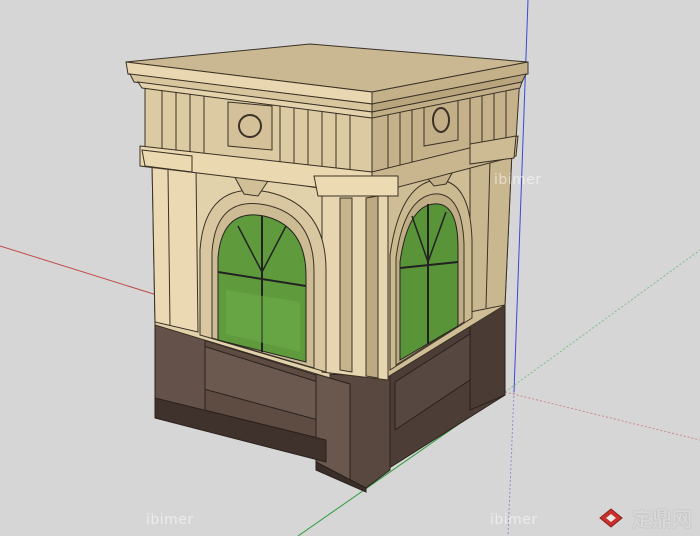 This screenshot has height=536, width=700. Describe the element at coordinates (250, 126) in the screenshot. I see `left-medallion-panel` at that location.